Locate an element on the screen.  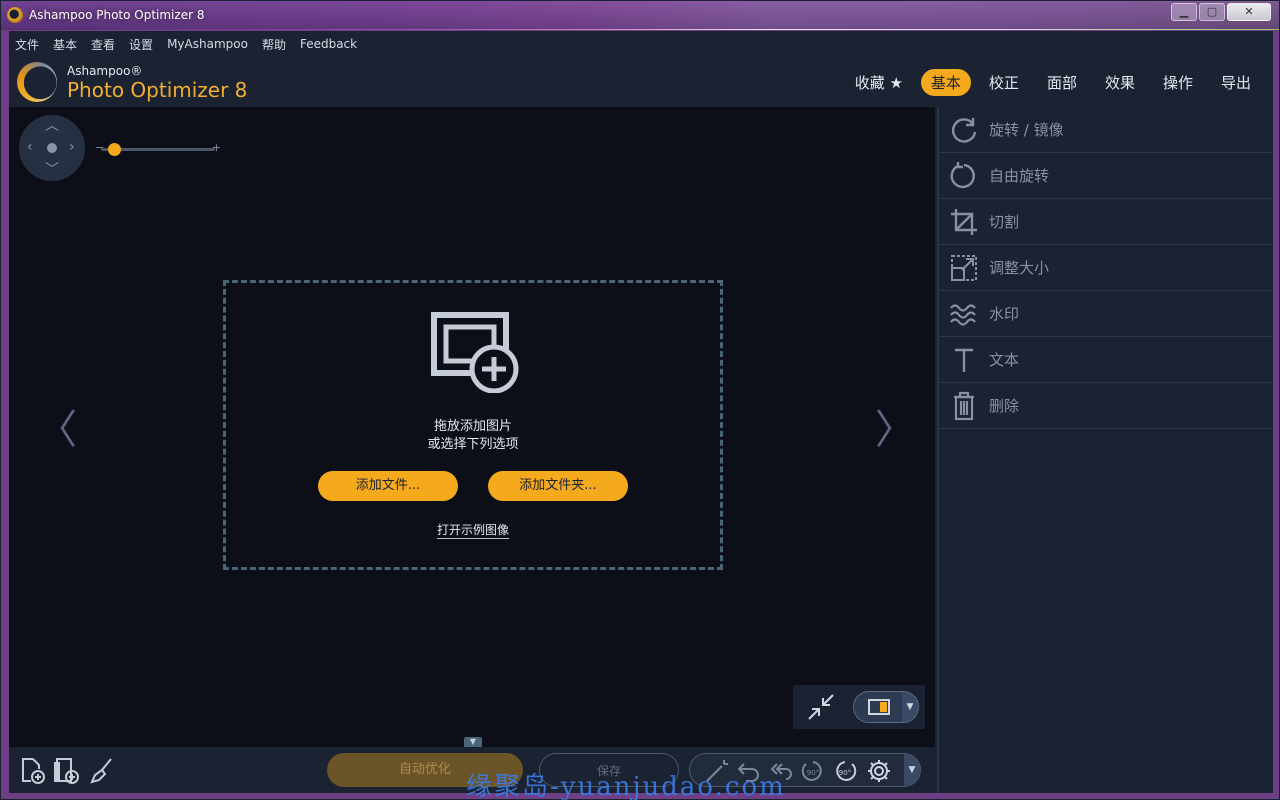
compare-dropdown-icon: ▼ is located at coordinates (910, 707).